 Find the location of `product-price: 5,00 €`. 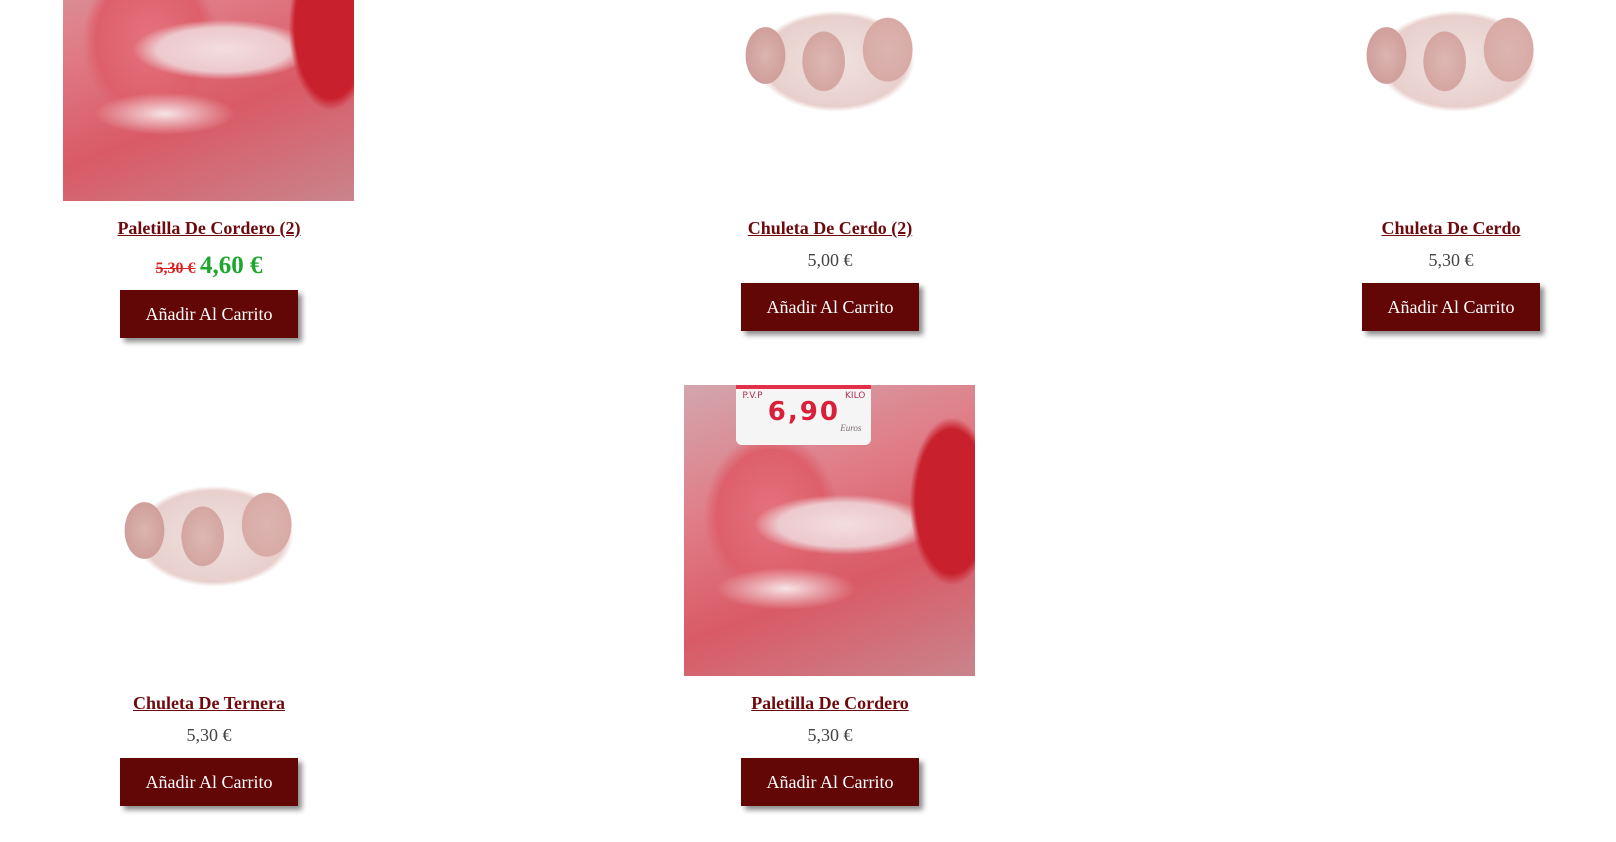

product-price: 5,00 € is located at coordinates (830, 260).